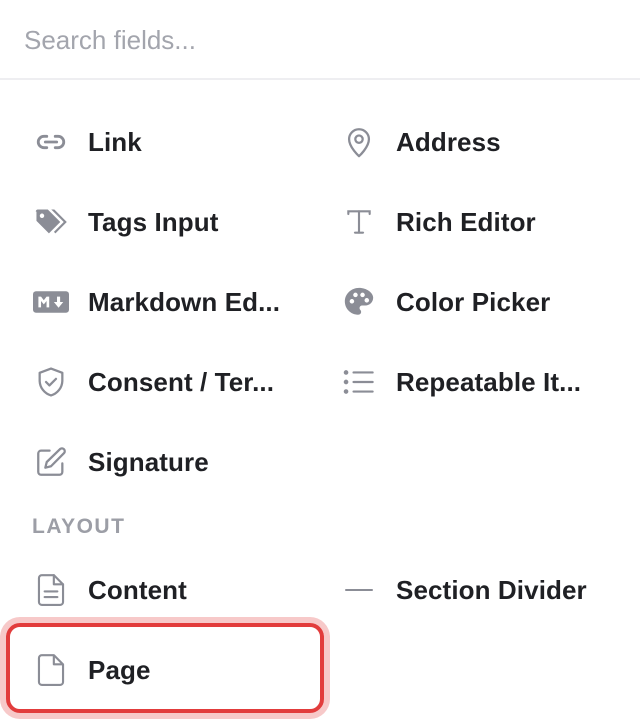  I want to click on search-bar, so click(320, 40).